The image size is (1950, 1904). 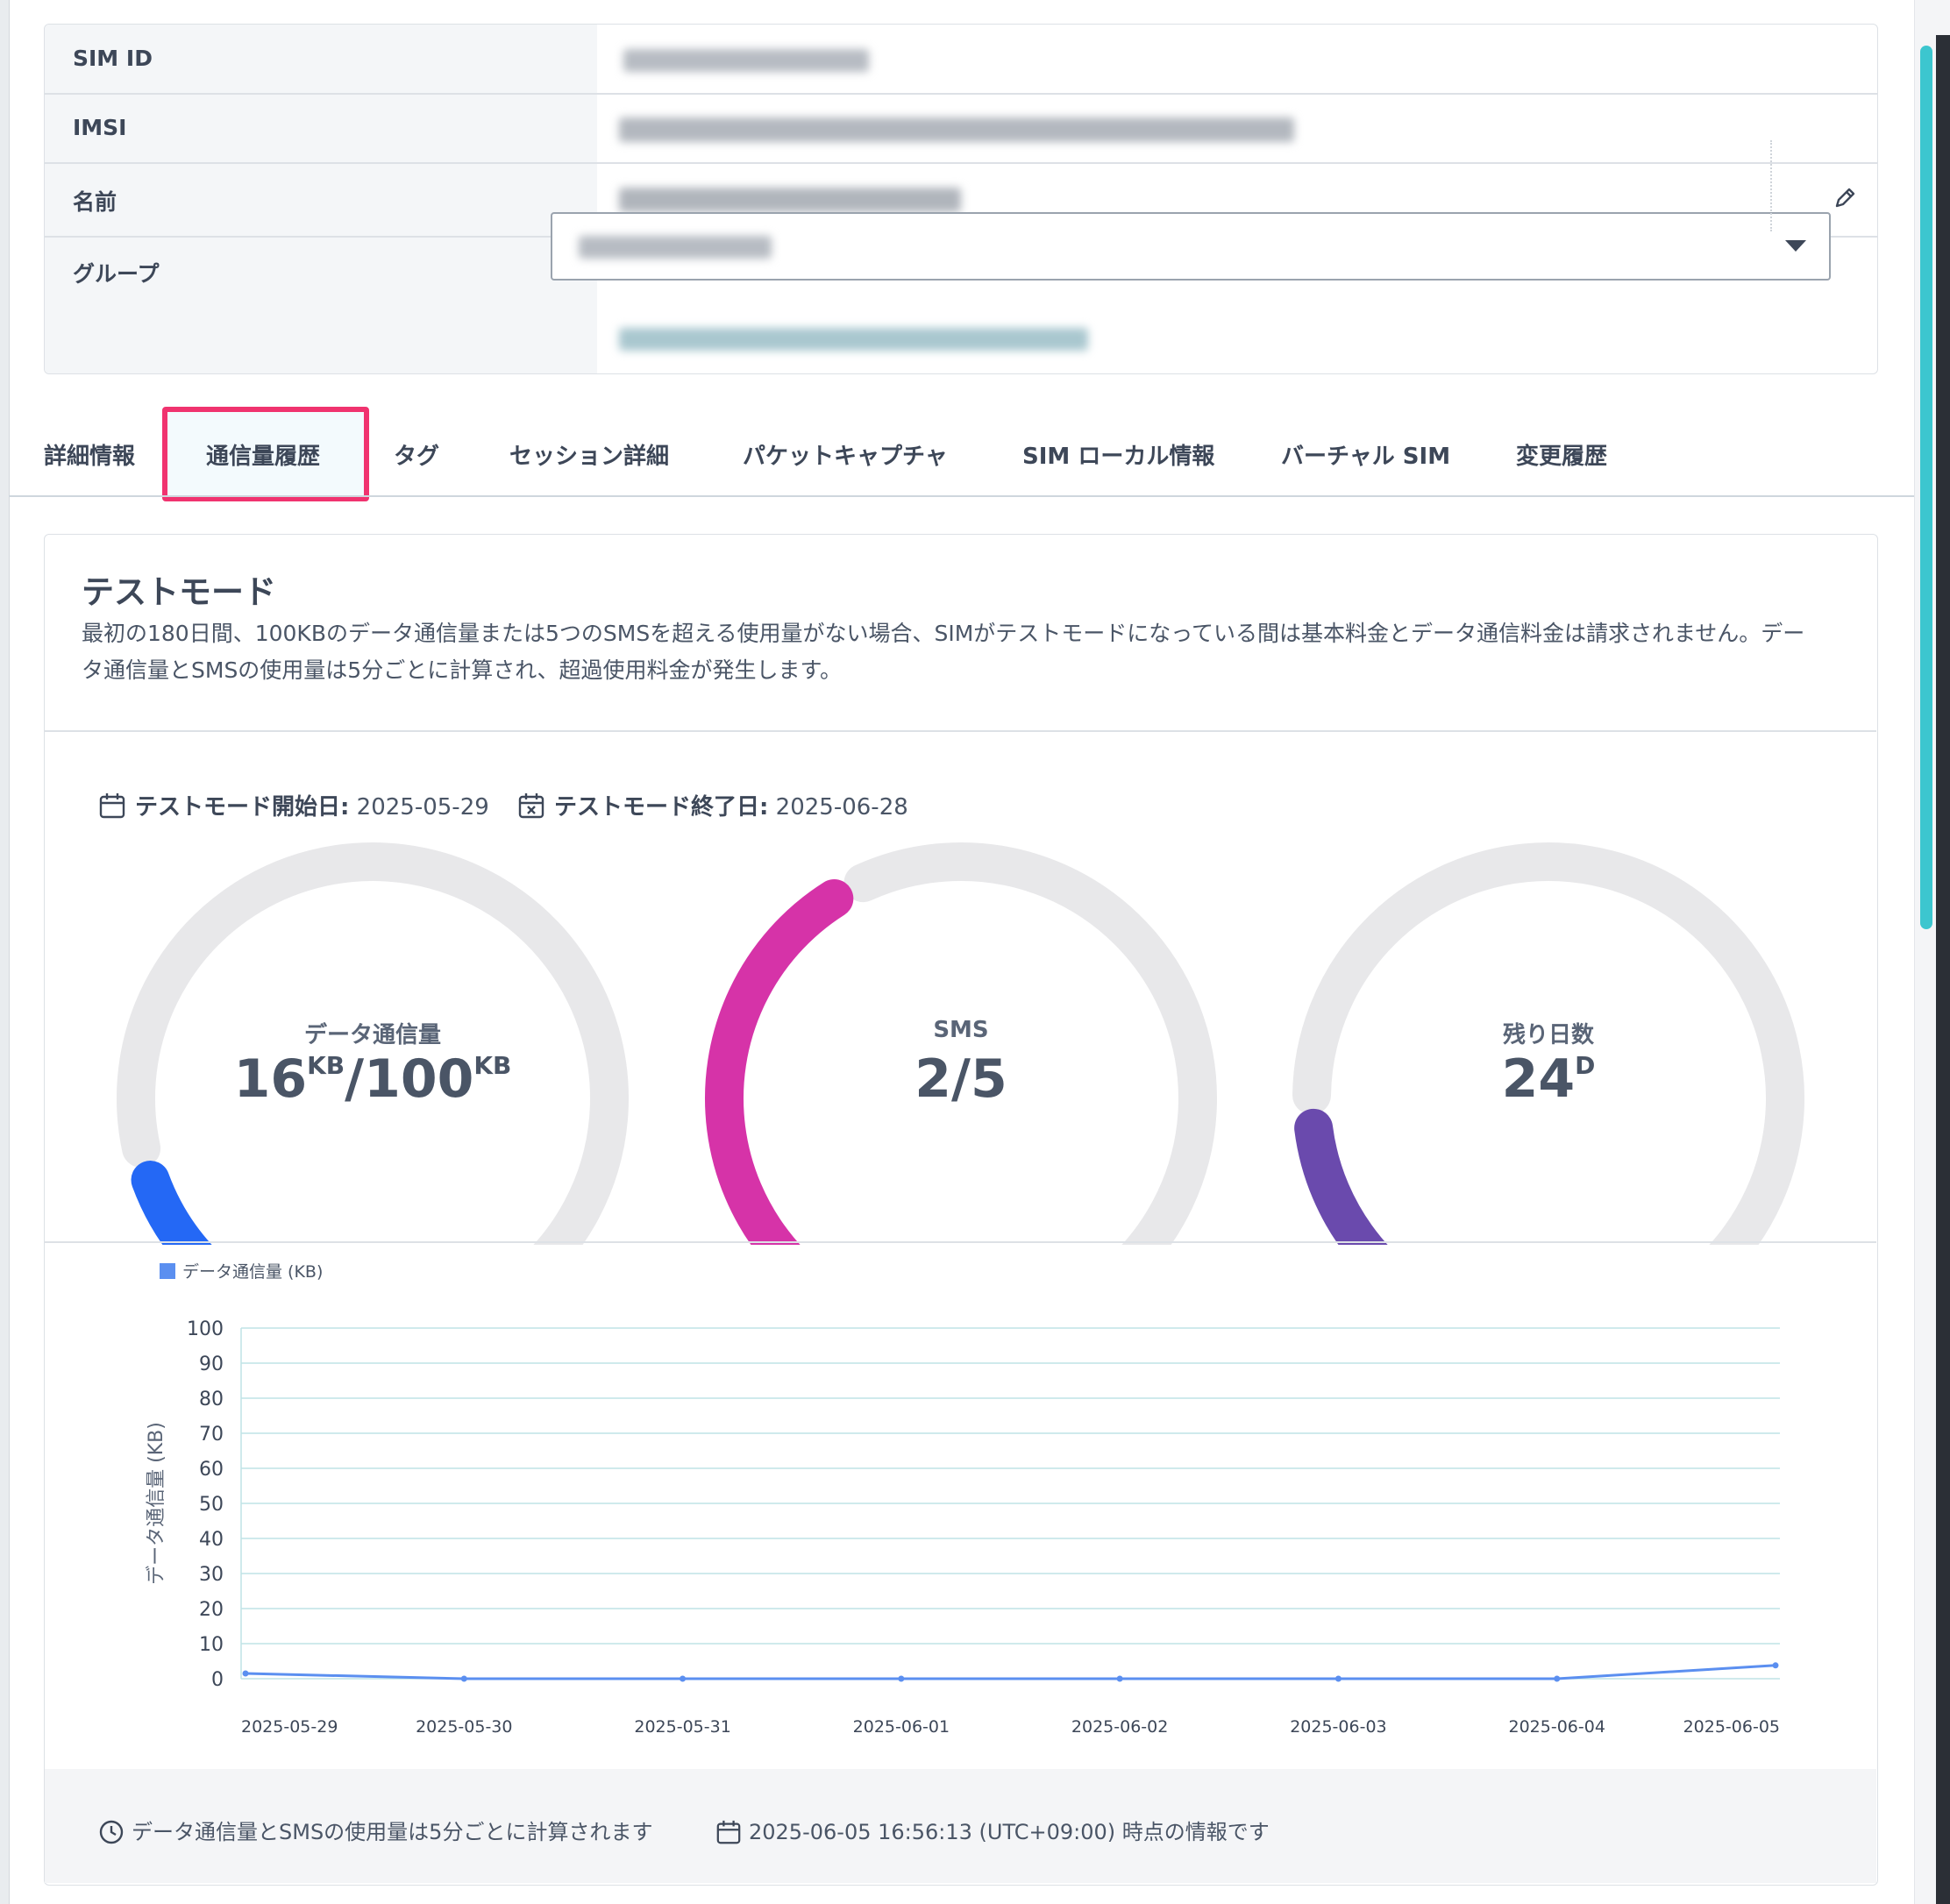 What do you see at coordinates (1011, 1672) in the screenshot?
I see `series-line` at bounding box center [1011, 1672].